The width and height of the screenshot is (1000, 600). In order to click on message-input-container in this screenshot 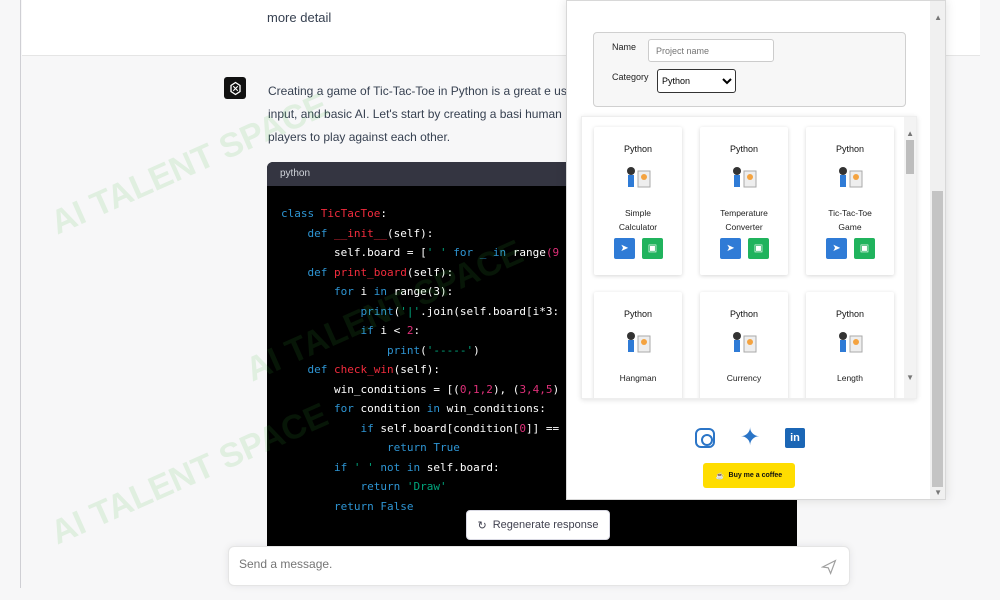, I will do `click(539, 566)`.